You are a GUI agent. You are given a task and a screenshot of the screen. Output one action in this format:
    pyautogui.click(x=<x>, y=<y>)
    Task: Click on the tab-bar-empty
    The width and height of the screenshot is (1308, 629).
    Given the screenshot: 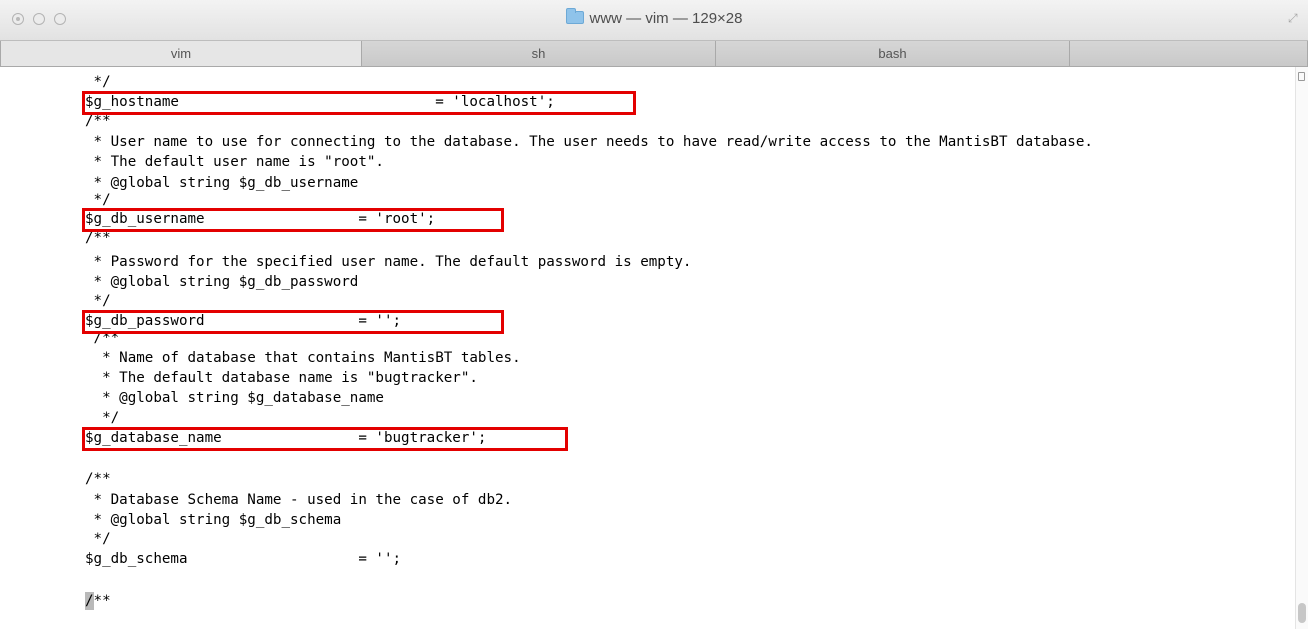 What is the action you would take?
    pyautogui.click(x=1189, y=53)
    